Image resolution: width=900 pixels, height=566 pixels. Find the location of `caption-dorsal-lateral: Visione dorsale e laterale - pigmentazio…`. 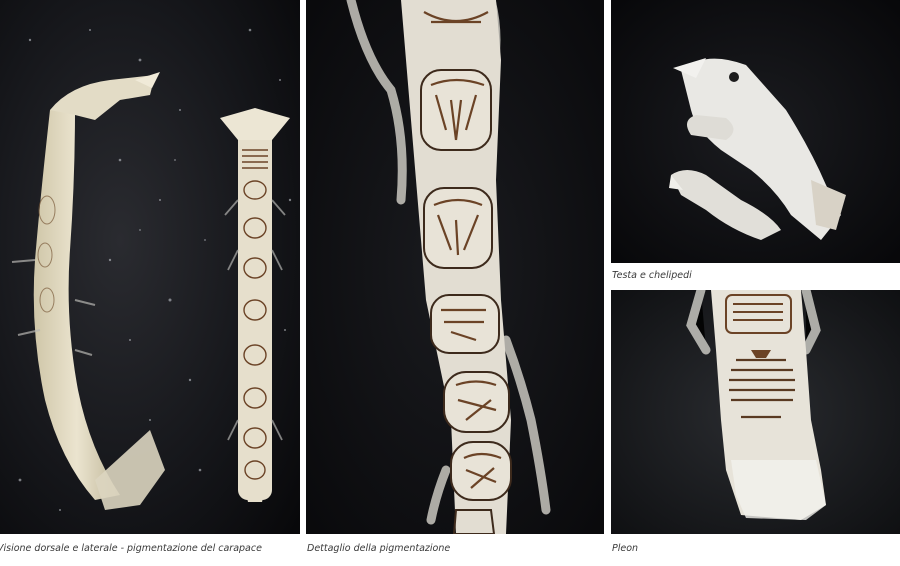

caption-dorsal-lateral: Visione dorsale e laterale - pigmentazio… is located at coordinates (131, 548).